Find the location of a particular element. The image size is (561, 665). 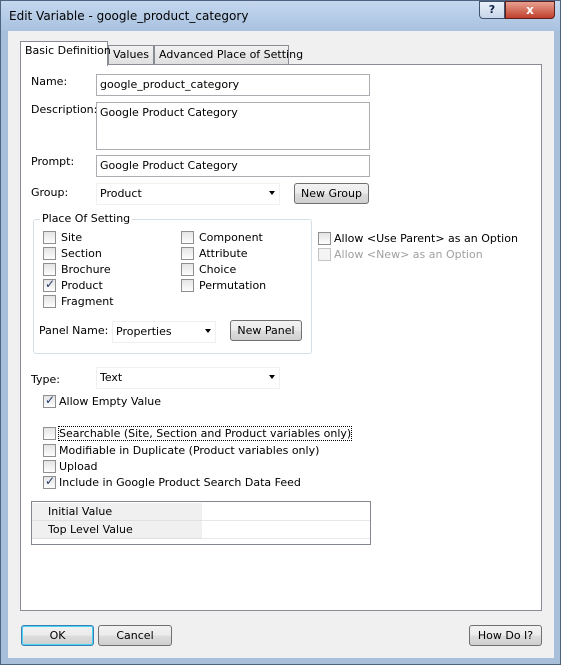

site-checkbox is located at coordinates (49, 237).